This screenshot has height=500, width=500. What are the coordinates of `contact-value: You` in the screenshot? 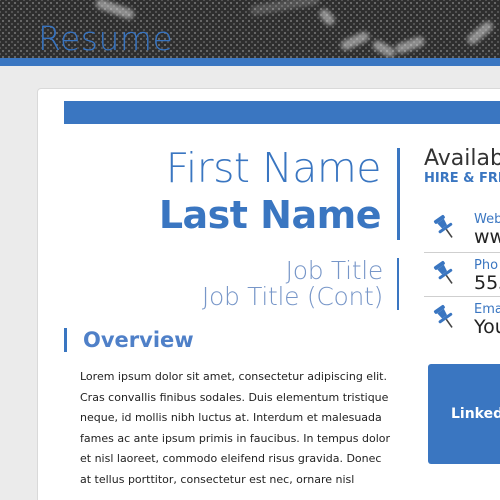 It's located at (487, 327).